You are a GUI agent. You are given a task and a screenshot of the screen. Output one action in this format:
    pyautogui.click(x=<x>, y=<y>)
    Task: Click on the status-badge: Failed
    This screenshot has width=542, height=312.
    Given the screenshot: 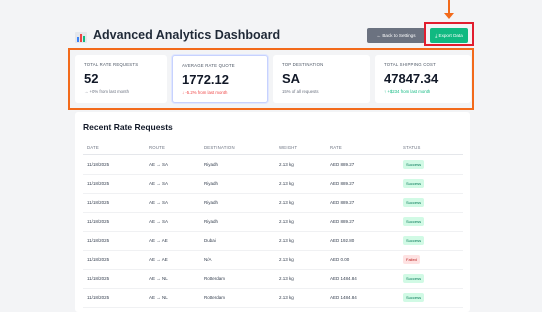 What is the action you would take?
    pyautogui.click(x=411, y=259)
    